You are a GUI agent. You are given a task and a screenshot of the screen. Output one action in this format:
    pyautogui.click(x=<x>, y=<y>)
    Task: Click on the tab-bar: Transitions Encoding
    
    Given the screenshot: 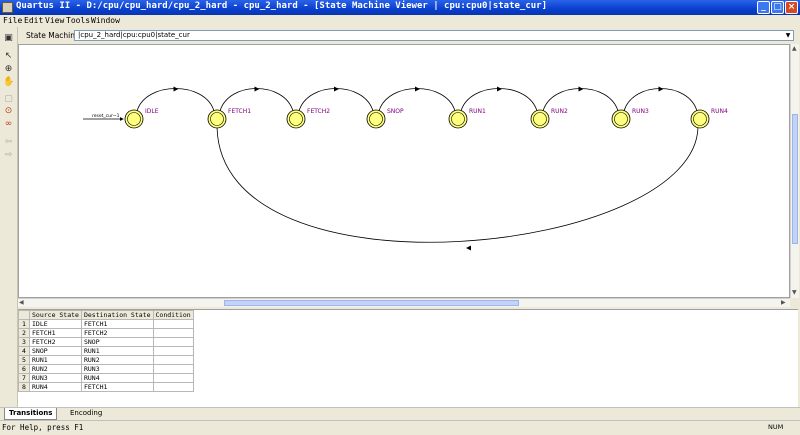 What is the action you would take?
    pyautogui.click(x=400, y=413)
    